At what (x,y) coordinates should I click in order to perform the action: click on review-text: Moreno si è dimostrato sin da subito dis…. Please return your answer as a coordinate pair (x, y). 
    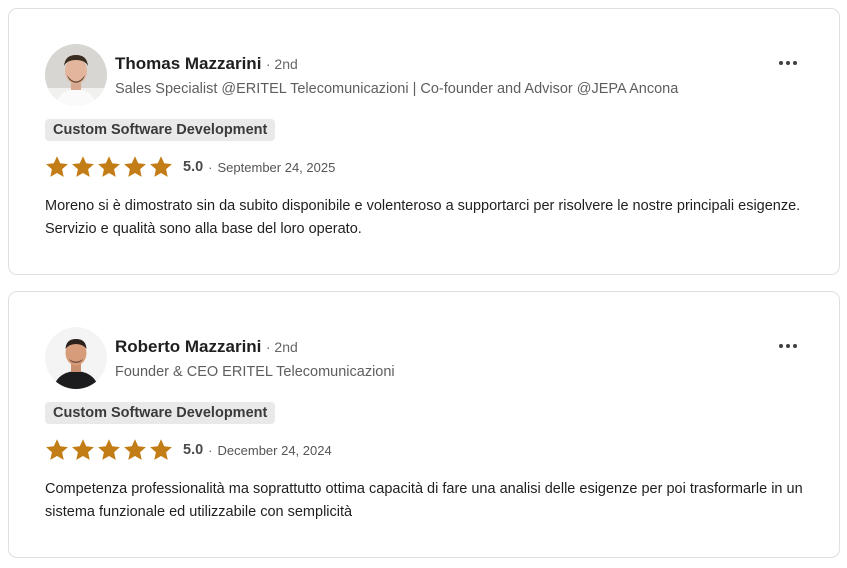
    Looking at the image, I should click on (423, 217).